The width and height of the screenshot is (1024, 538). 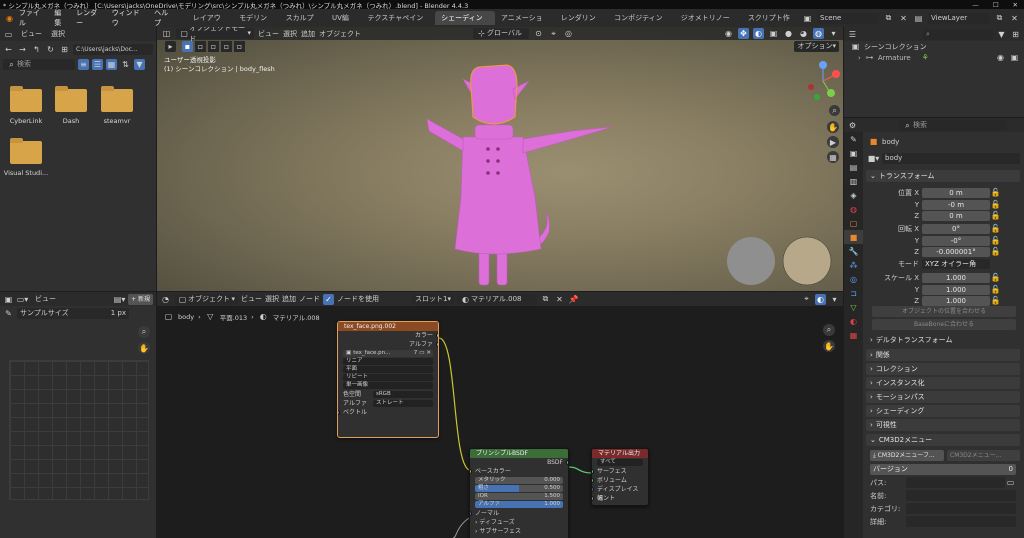 What do you see at coordinates (1014, 57) in the screenshot?
I see `camera-visibility-icon: ▣` at bounding box center [1014, 57].